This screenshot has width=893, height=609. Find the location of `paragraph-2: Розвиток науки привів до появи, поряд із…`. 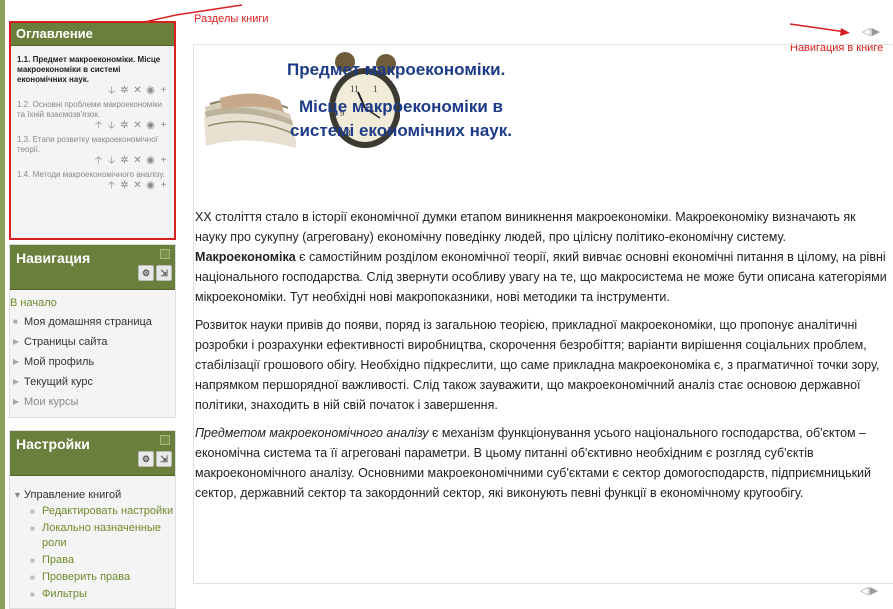

paragraph-2: Розвиток науки привів до появи, поряд із… is located at coordinates (537, 365).